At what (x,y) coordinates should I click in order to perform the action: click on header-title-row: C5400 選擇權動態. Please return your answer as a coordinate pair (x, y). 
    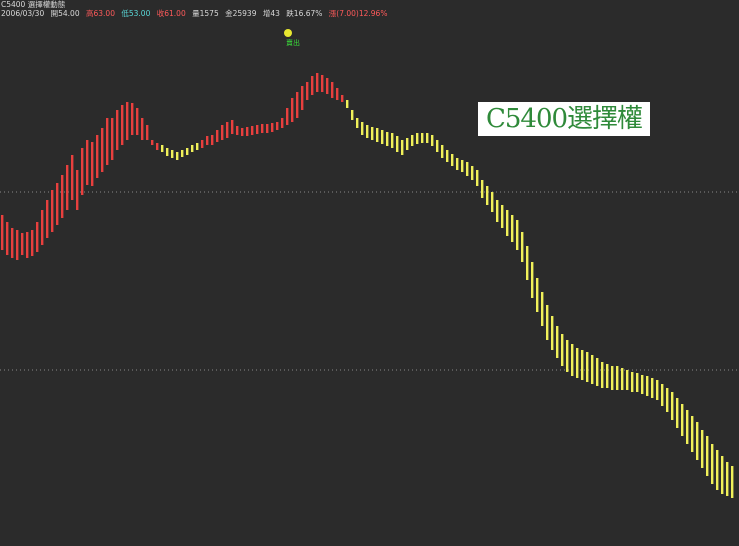
    Looking at the image, I should click on (35, 4).